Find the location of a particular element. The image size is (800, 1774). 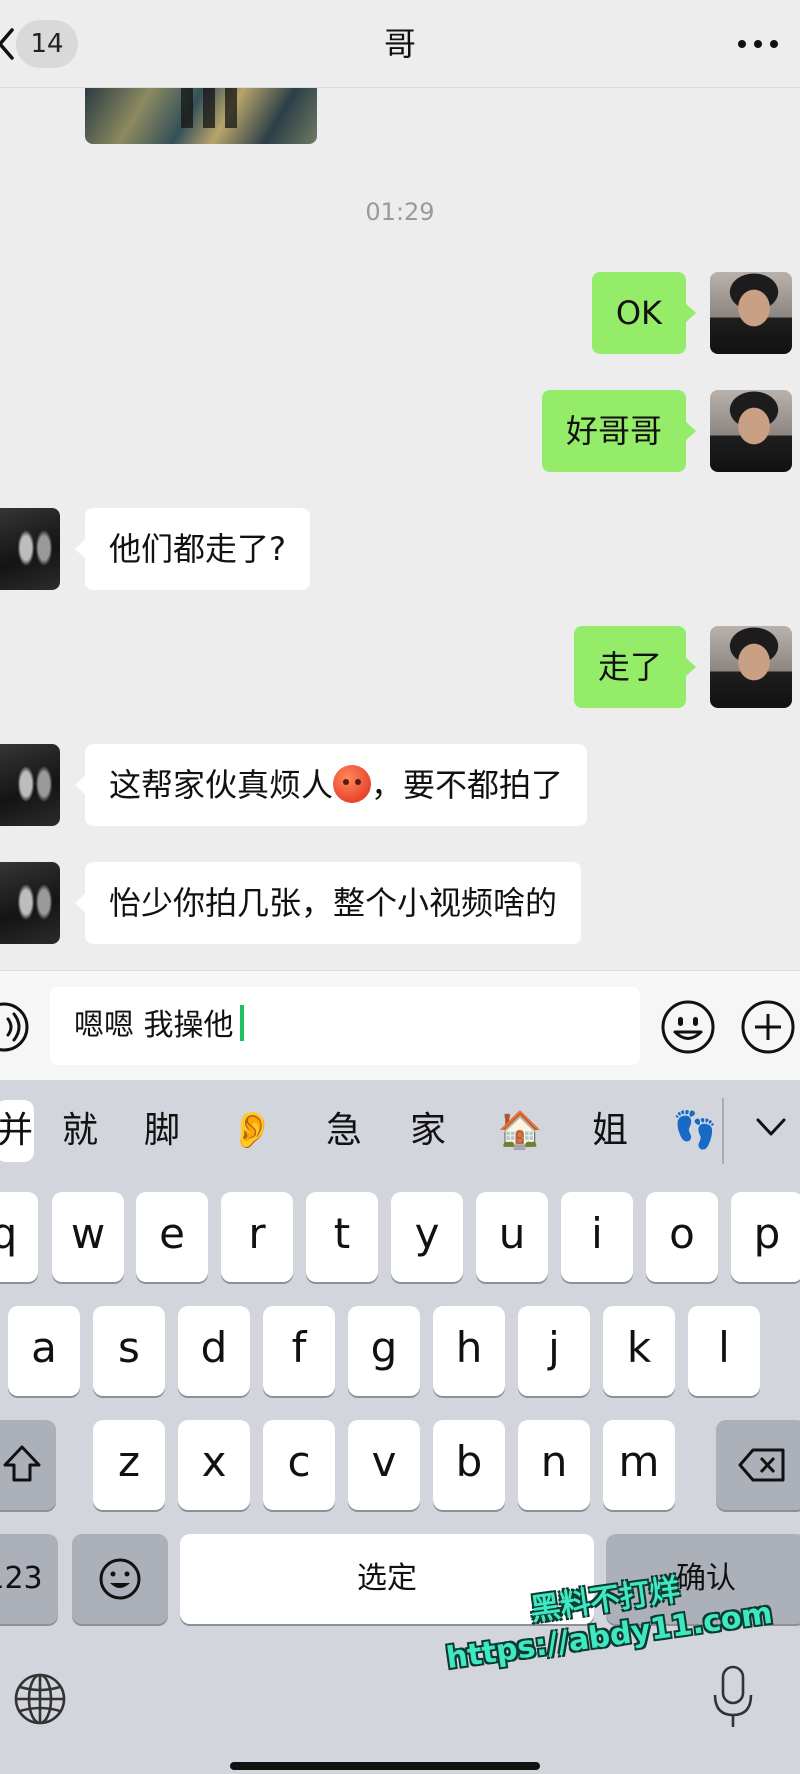

key-s: s is located at coordinates (129, 1351).